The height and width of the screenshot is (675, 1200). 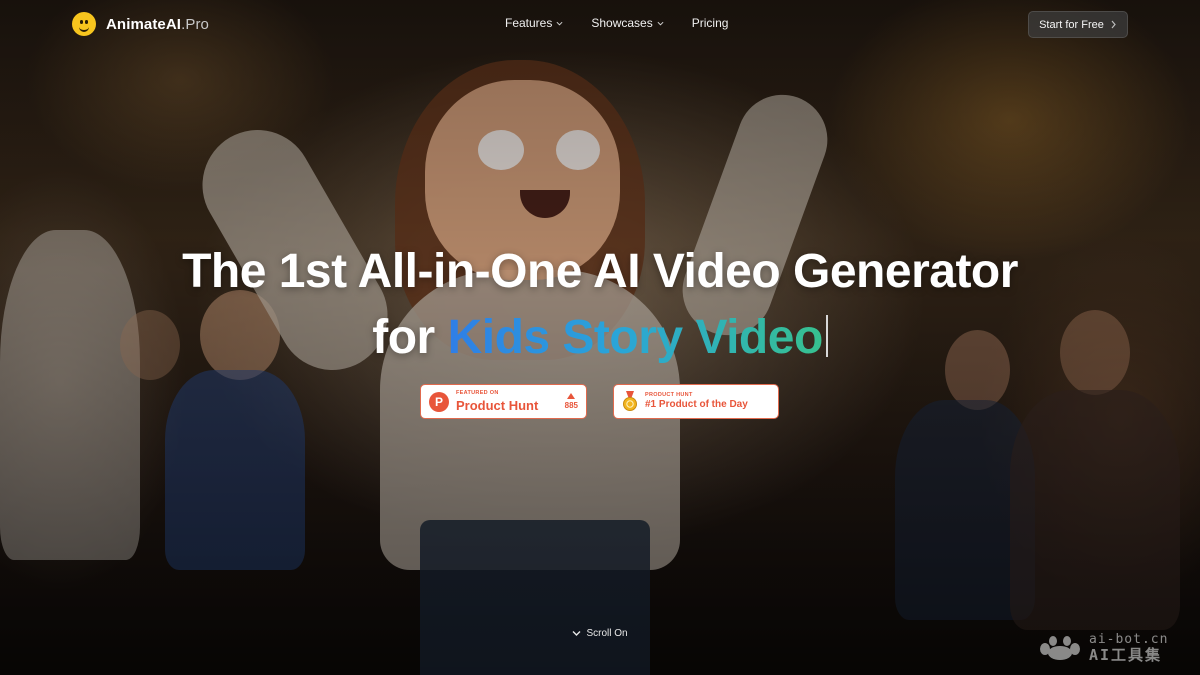 I want to click on product-hunt-icon: P, so click(x=439, y=401).